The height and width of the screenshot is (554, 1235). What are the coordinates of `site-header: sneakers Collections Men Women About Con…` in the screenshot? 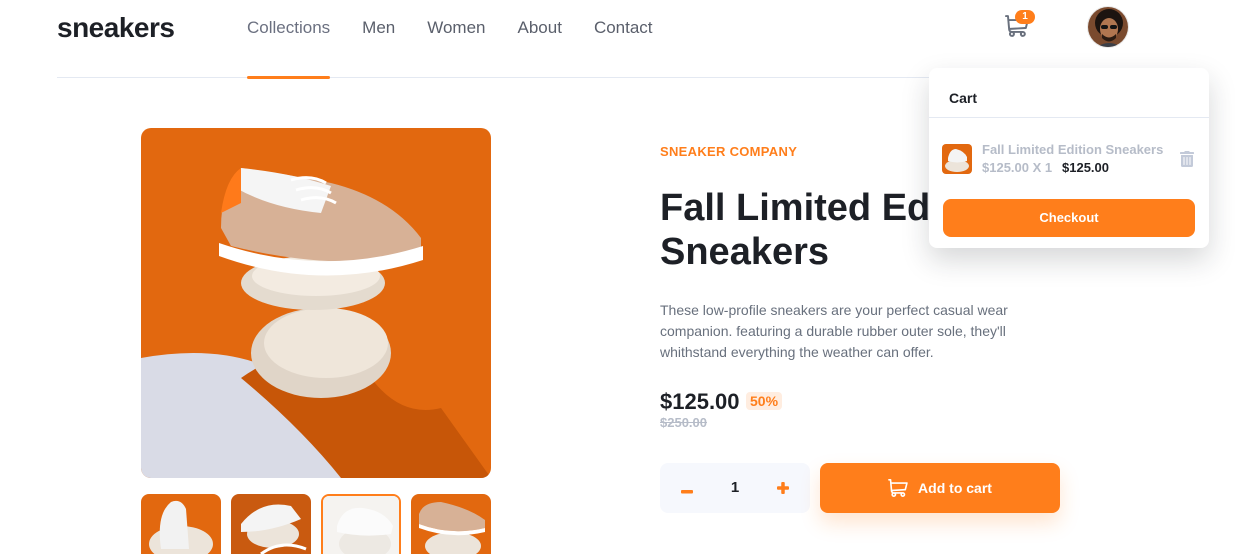 It's located at (617, 39).